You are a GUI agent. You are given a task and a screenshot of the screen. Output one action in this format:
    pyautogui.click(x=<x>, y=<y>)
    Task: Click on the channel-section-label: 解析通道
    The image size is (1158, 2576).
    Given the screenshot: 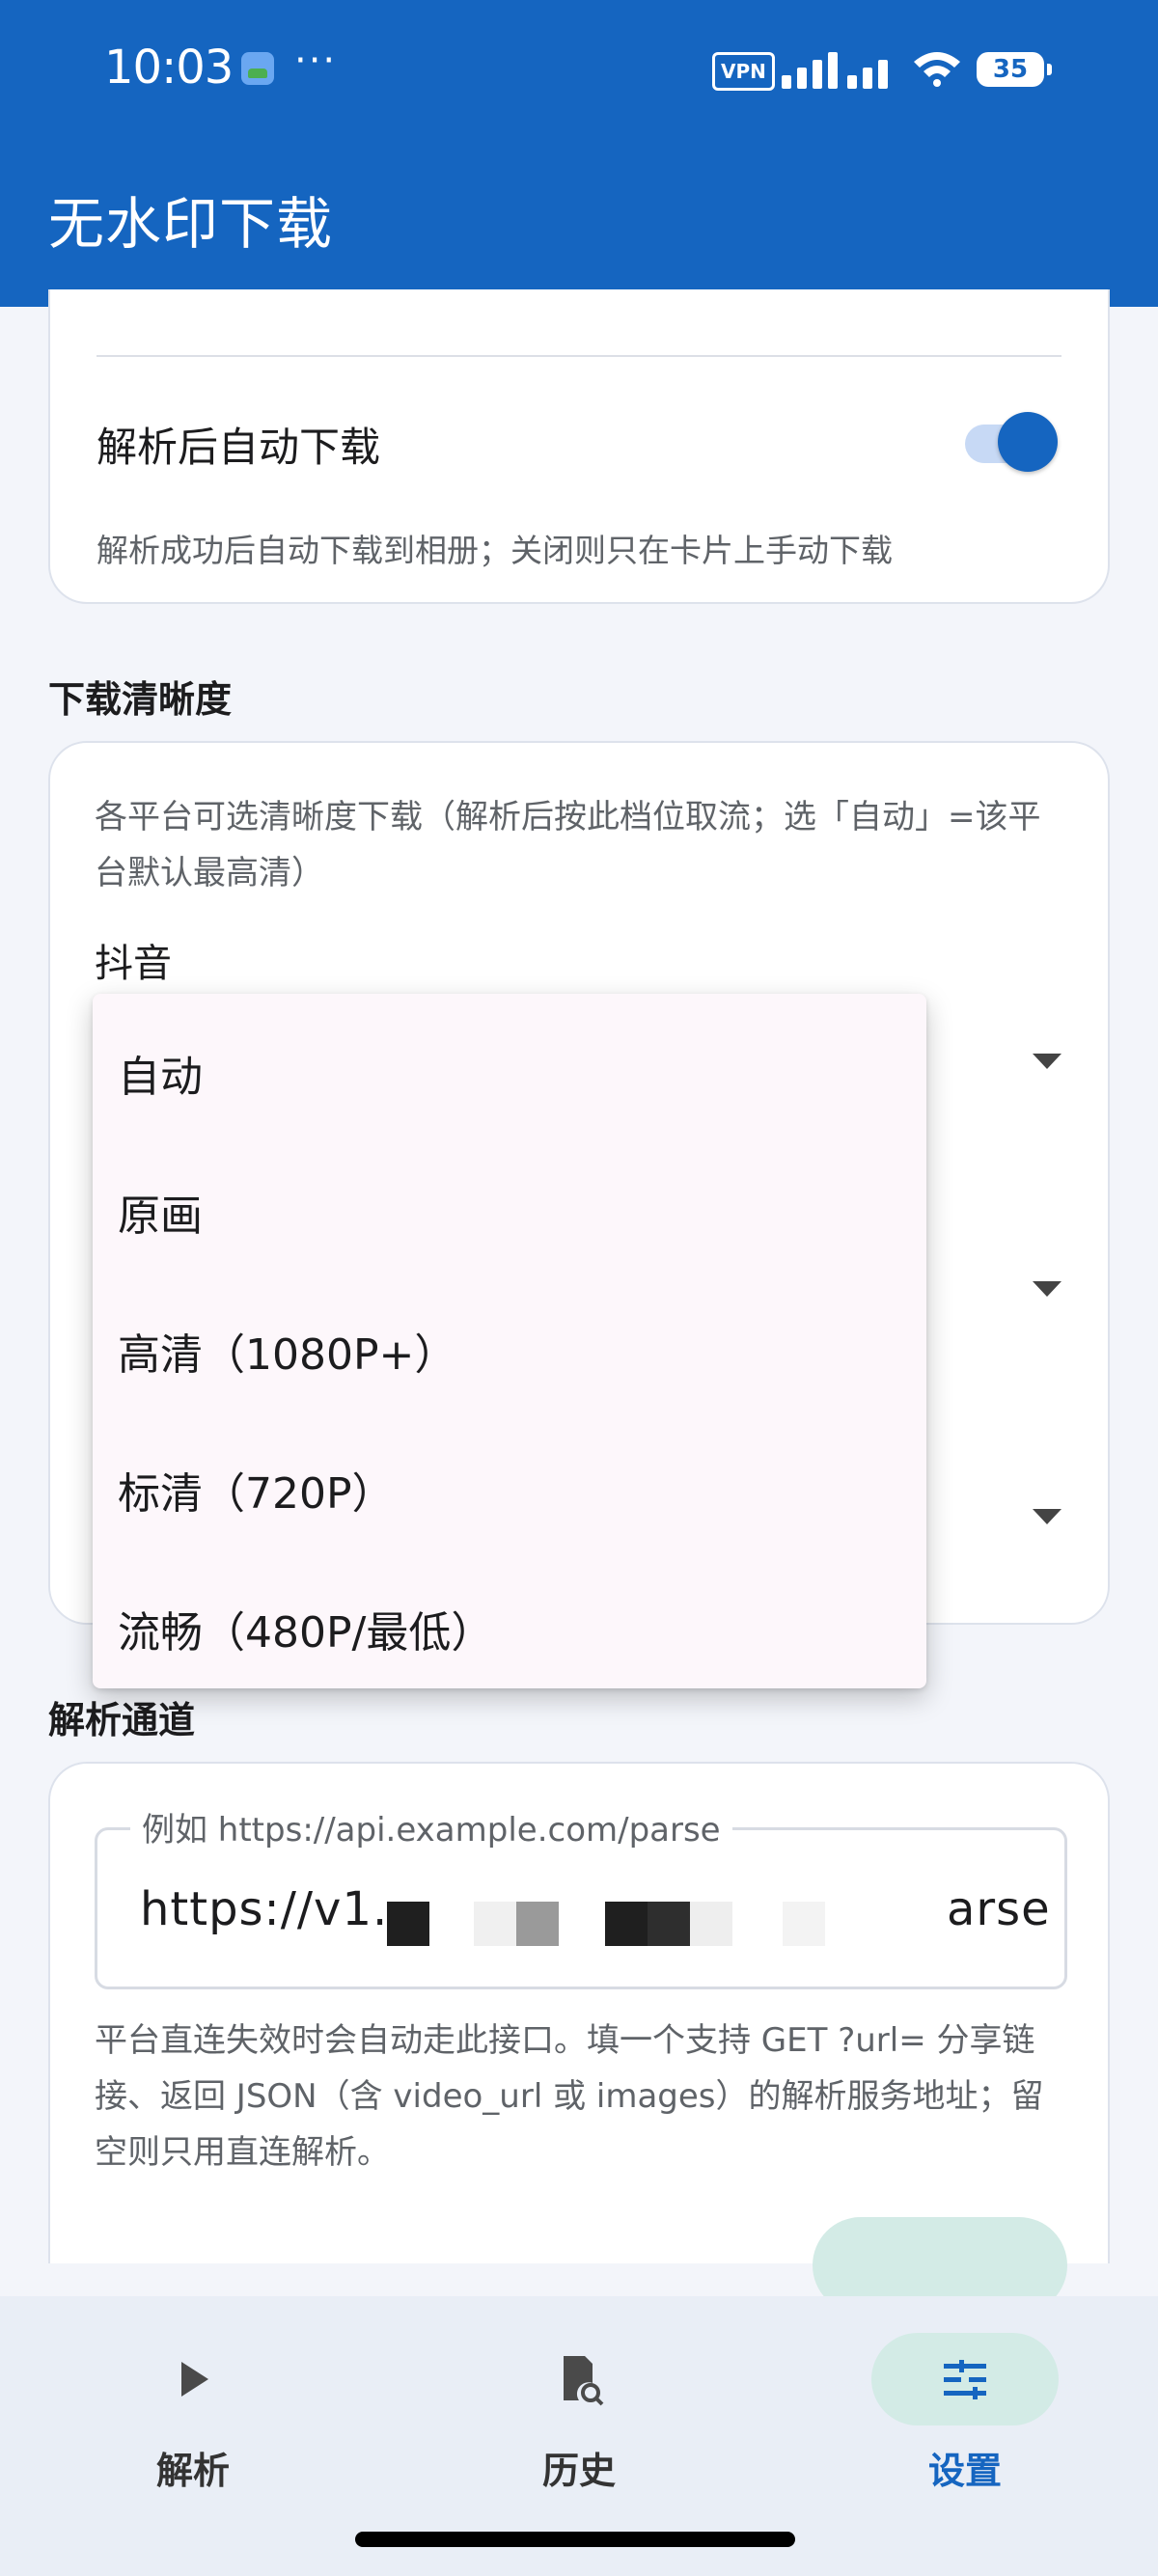 What is the action you would take?
    pyautogui.click(x=122, y=1720)
    